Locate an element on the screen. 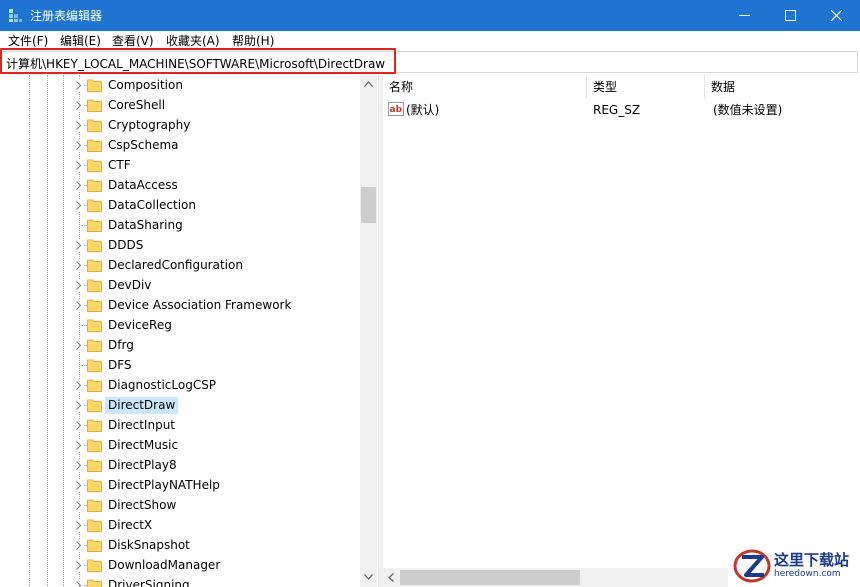 This screenshot has height=587, width=860. tree-item-label: DataCollection is located at coordinates (152, 205).